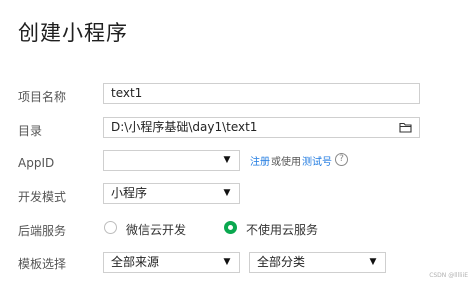 The height and width of the screenshot is (283, 474). Describe the element at coordinates (127, 93) in the screenshot. I see `project-name-value: text1` at that location.